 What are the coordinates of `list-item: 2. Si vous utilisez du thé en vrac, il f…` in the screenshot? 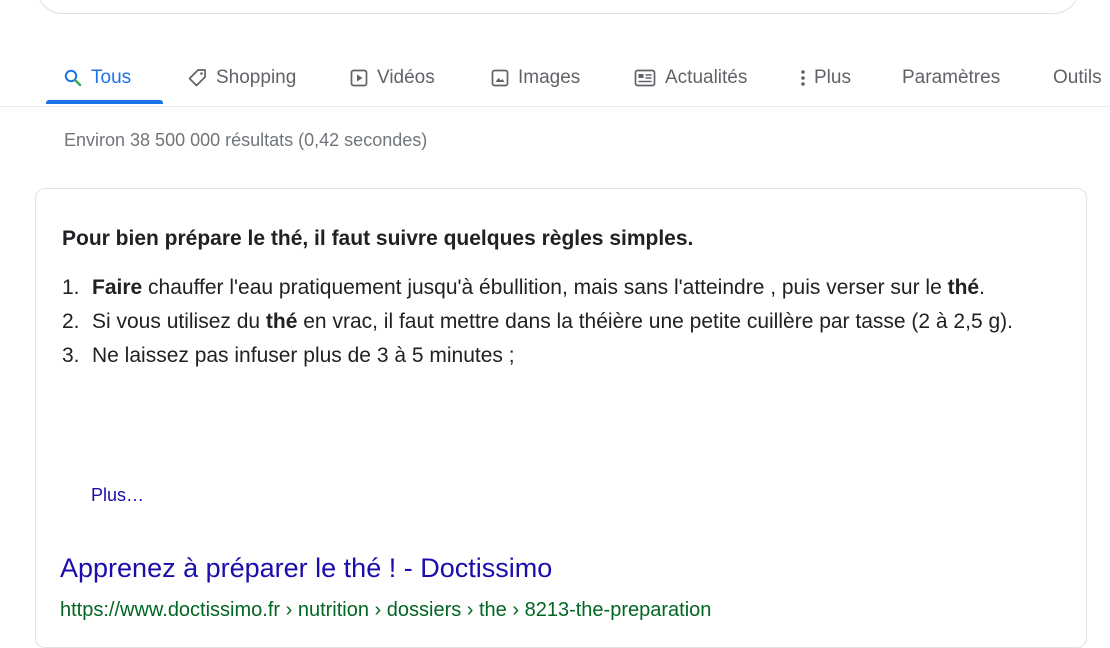 It's located at (557, 322).